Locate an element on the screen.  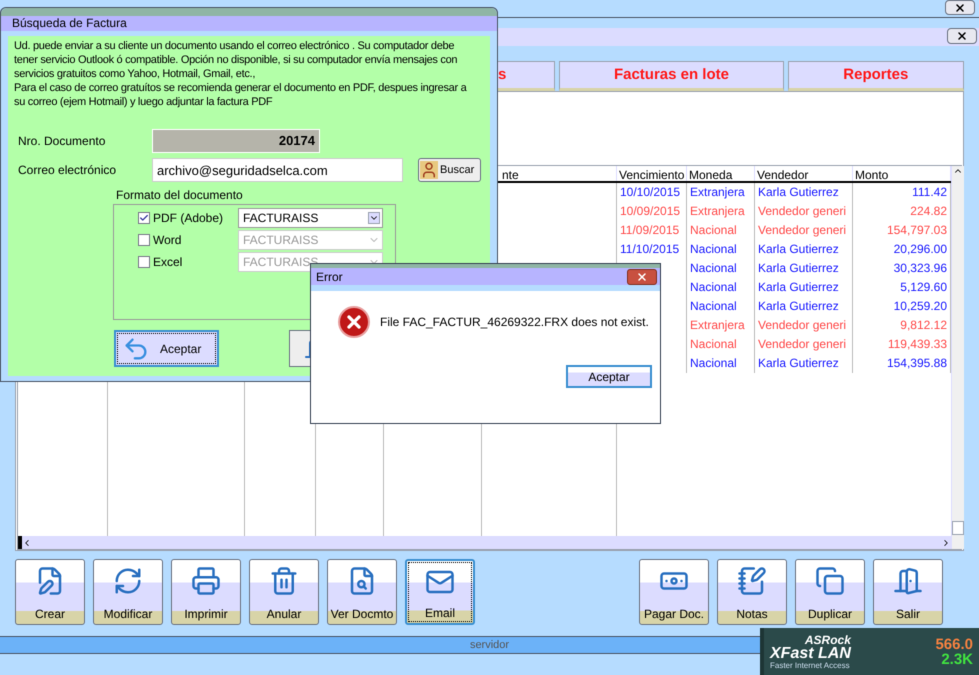
field-label: Nro. Documento is located at coordinates (62, 141).